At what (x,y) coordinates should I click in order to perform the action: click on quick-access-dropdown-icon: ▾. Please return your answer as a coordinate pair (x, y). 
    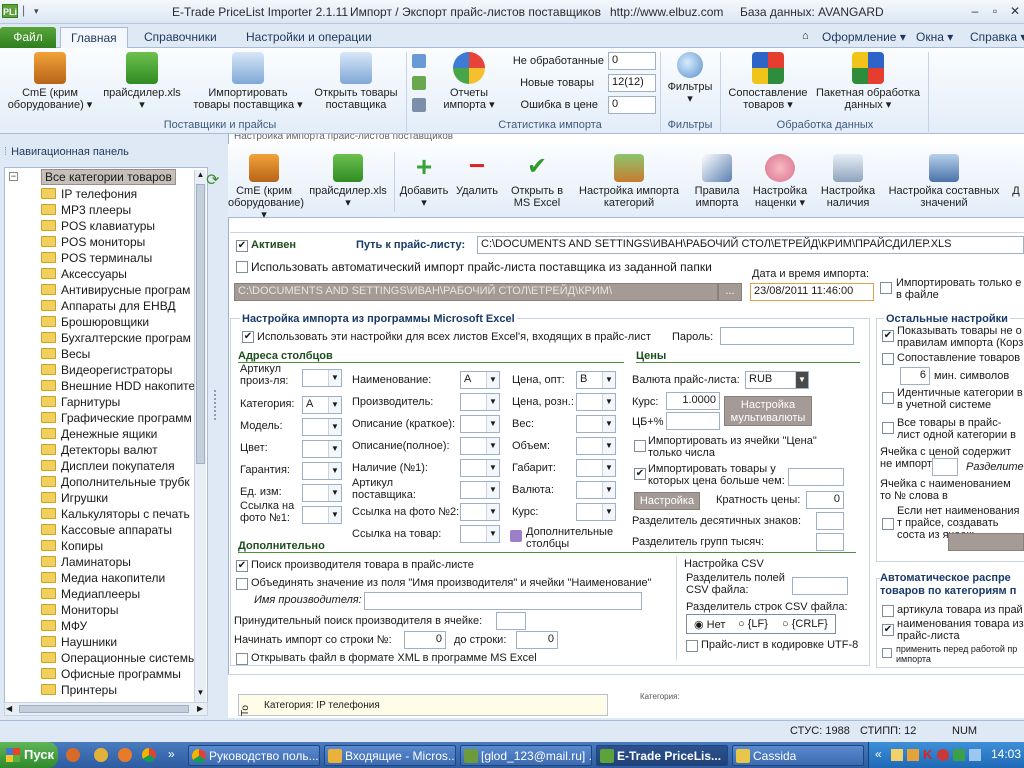
    Looking at the image, I should click on (36, 11).